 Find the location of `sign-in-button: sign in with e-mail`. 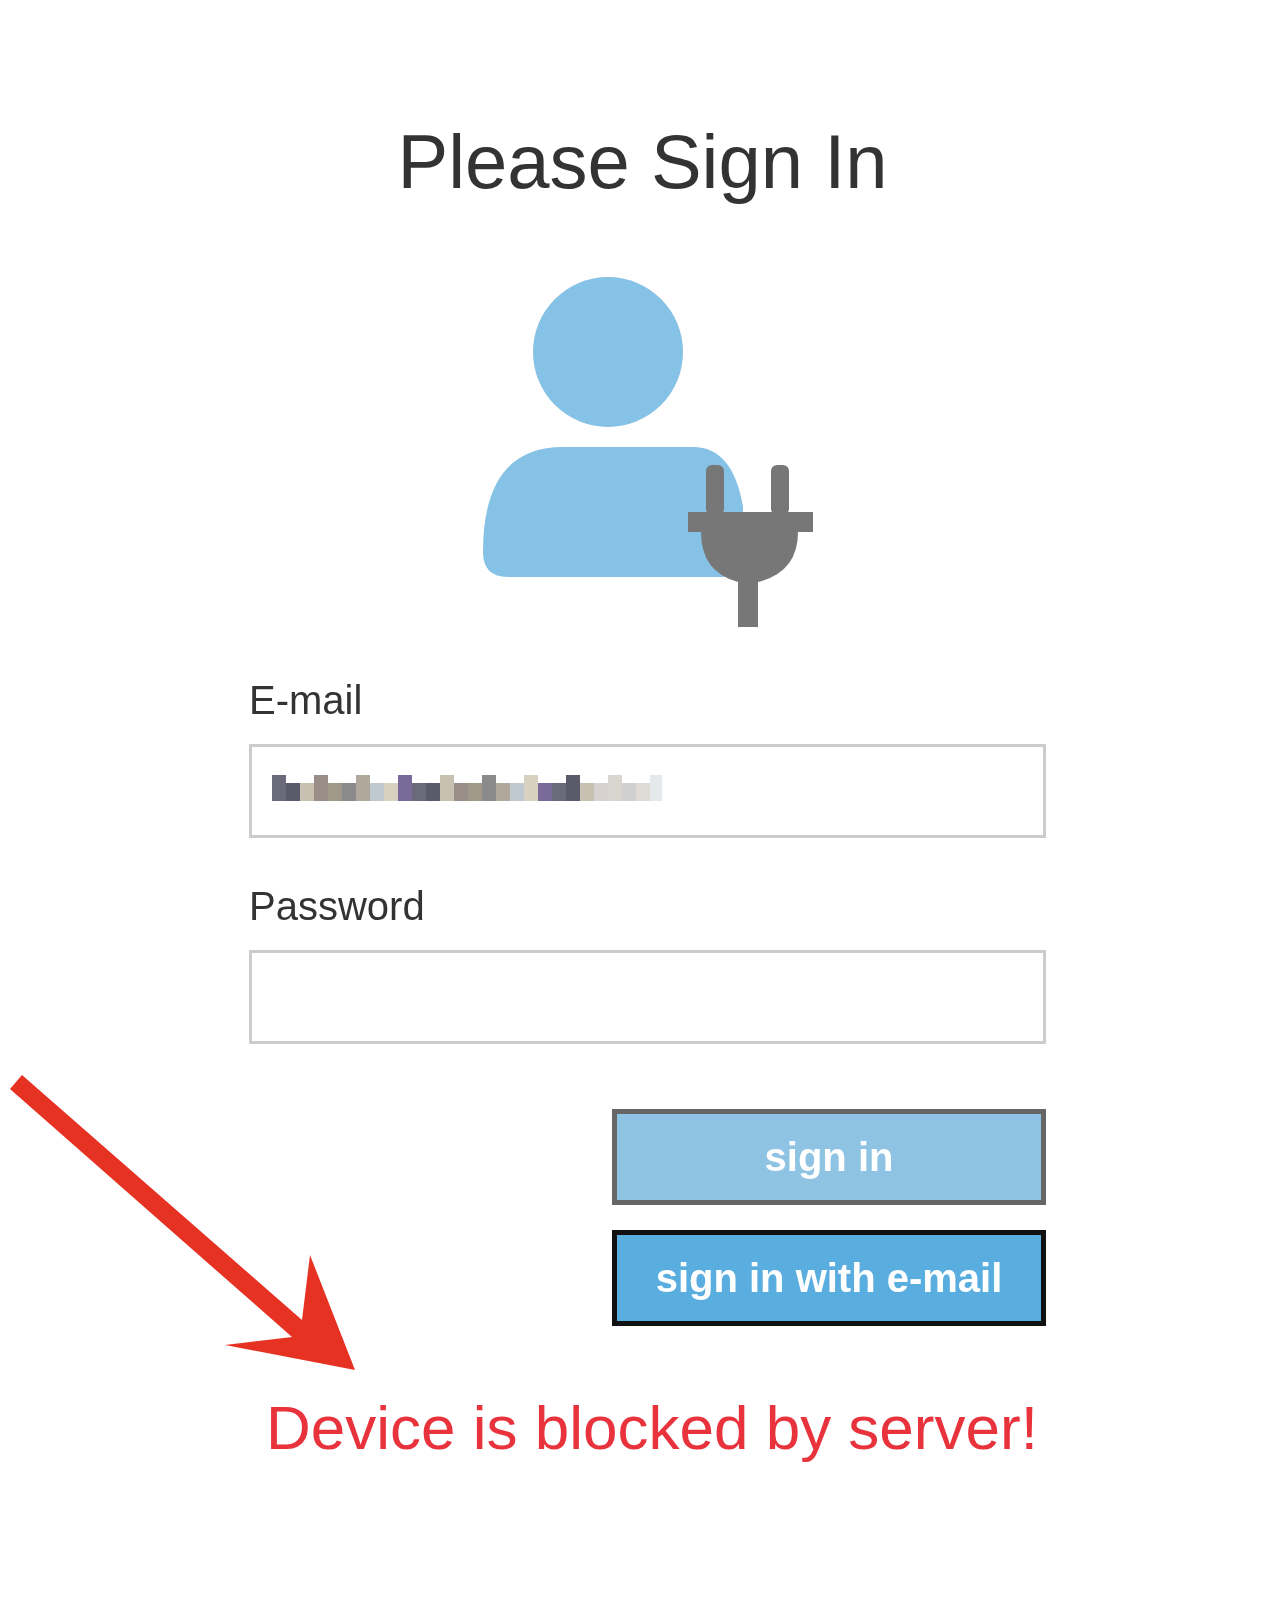

sign-in-button: sign in with e-mail is located at coordinates (829, 1278).